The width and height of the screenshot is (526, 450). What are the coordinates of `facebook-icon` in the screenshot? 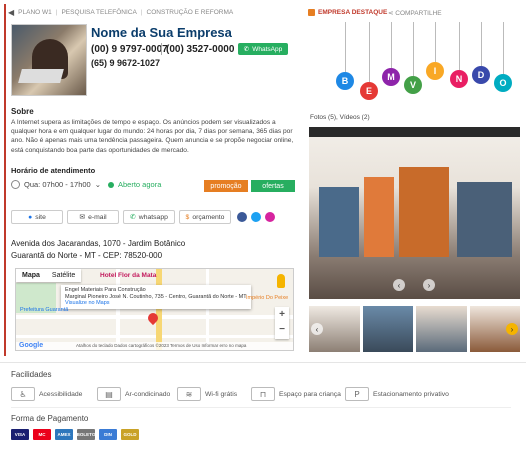 It's located at (242, 217).